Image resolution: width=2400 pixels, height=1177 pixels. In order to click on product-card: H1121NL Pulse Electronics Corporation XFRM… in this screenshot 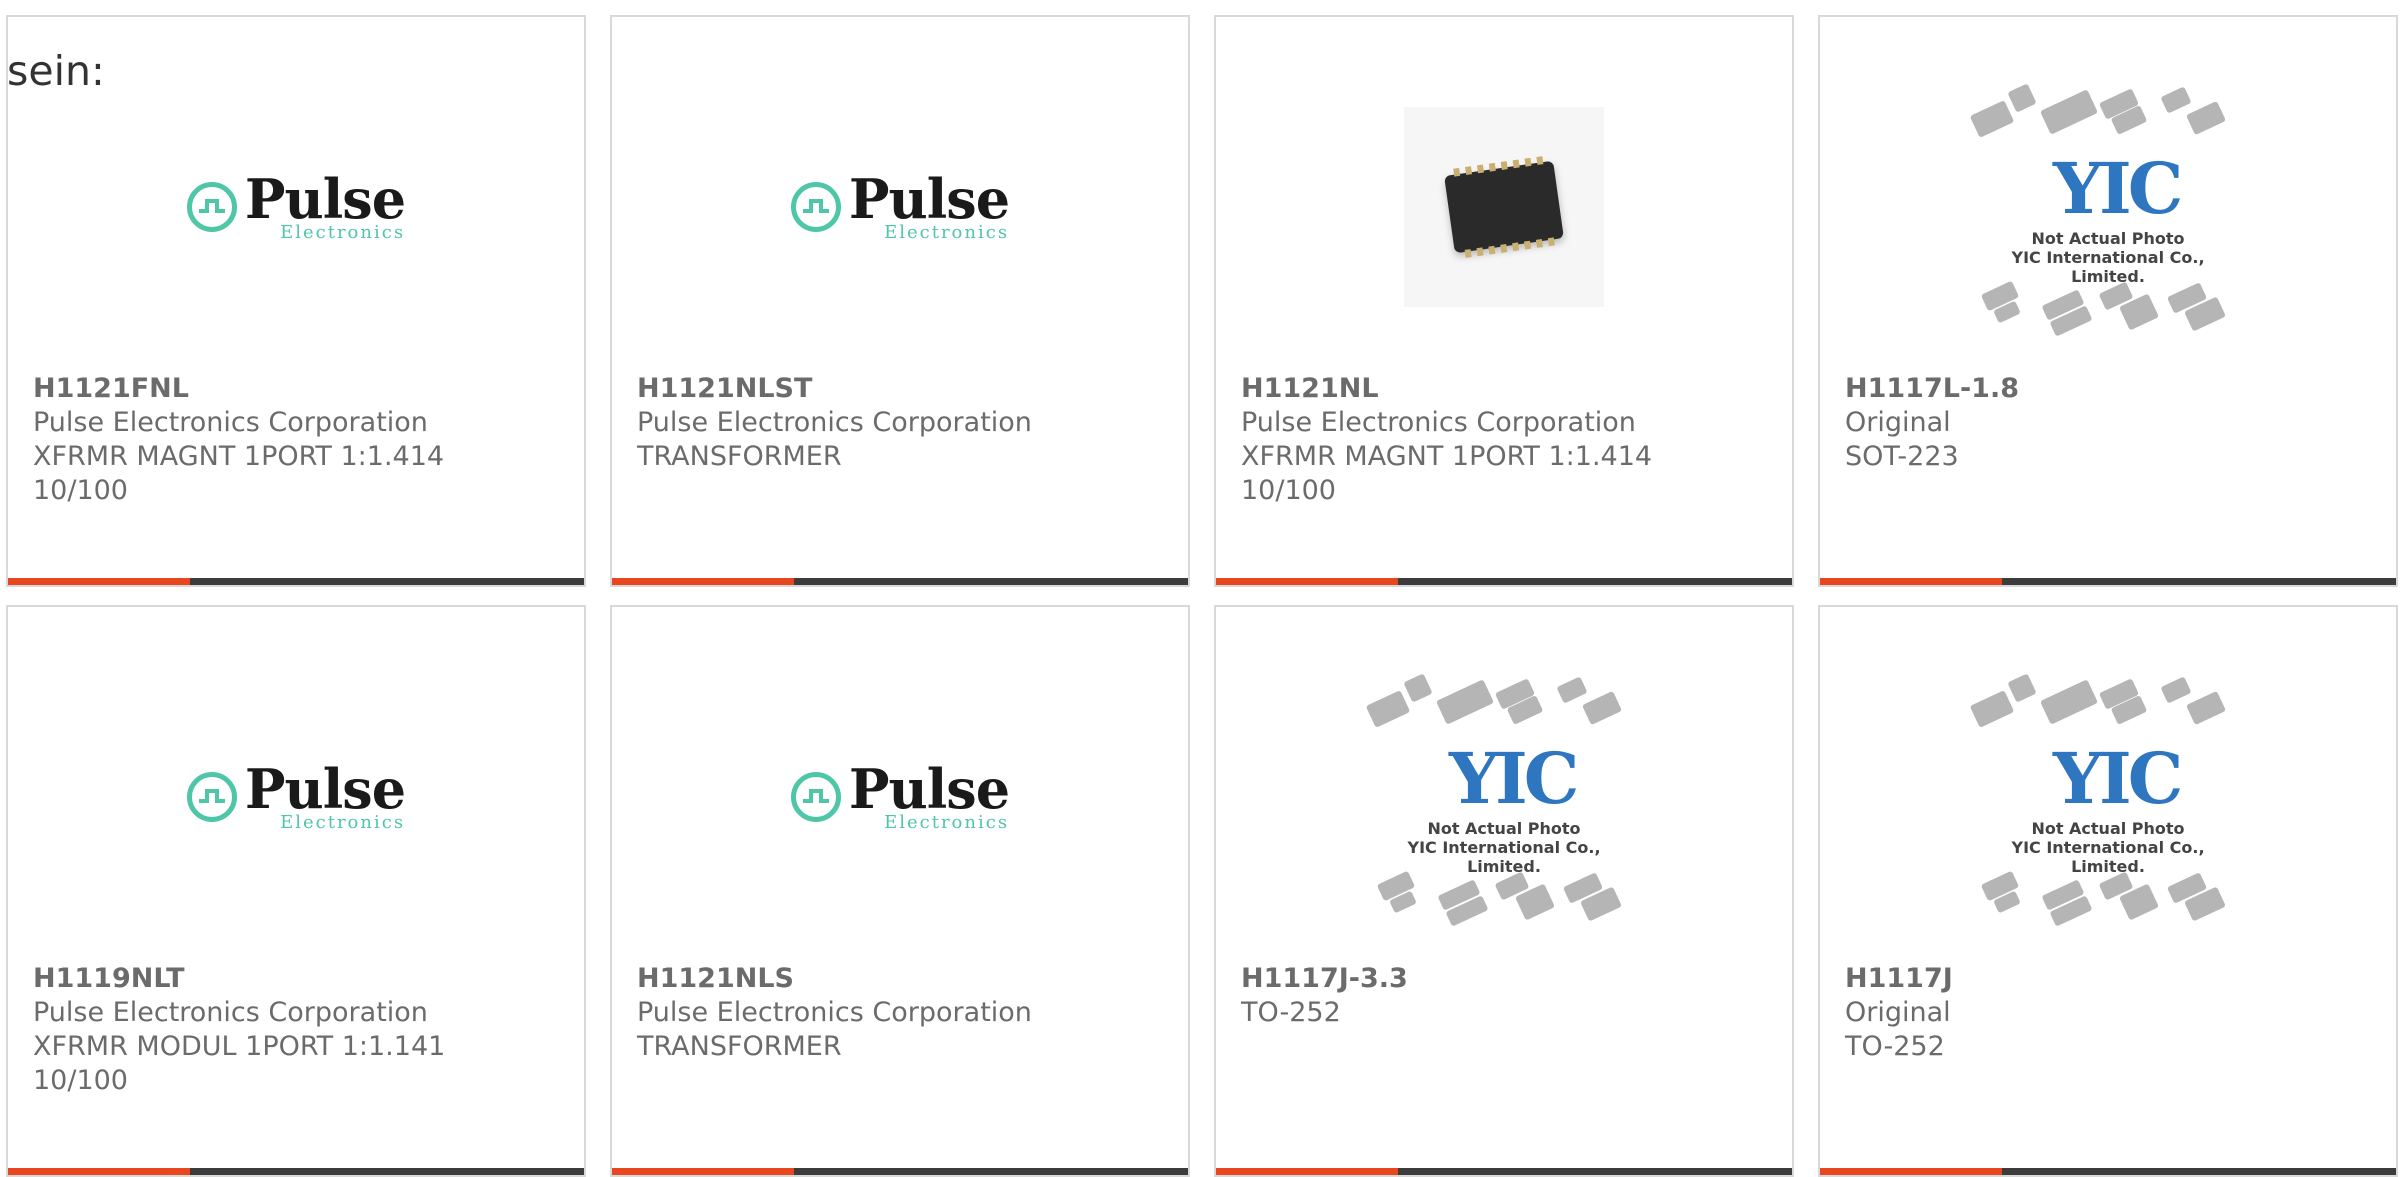, I will do `click(1504, 301)`.